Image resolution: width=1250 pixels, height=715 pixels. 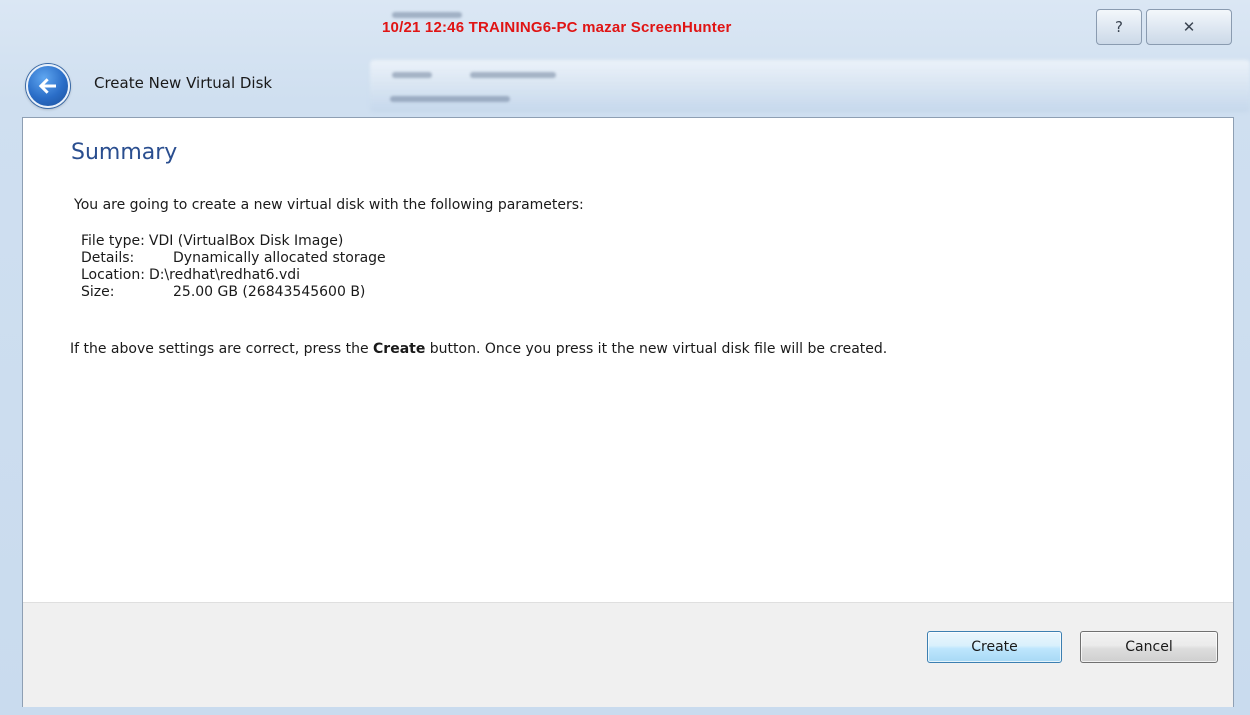 I want to click on param-value: VDI (VirtualBox Disk Image), so click(x=246, y=241).